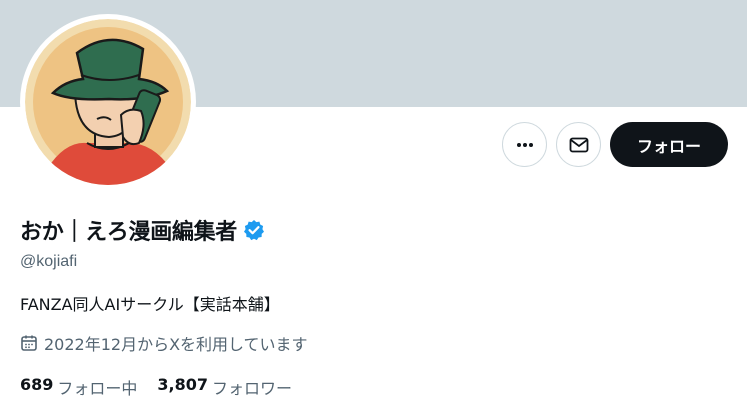  I want to click on followers-label: フォロワー, so click(252, 388).